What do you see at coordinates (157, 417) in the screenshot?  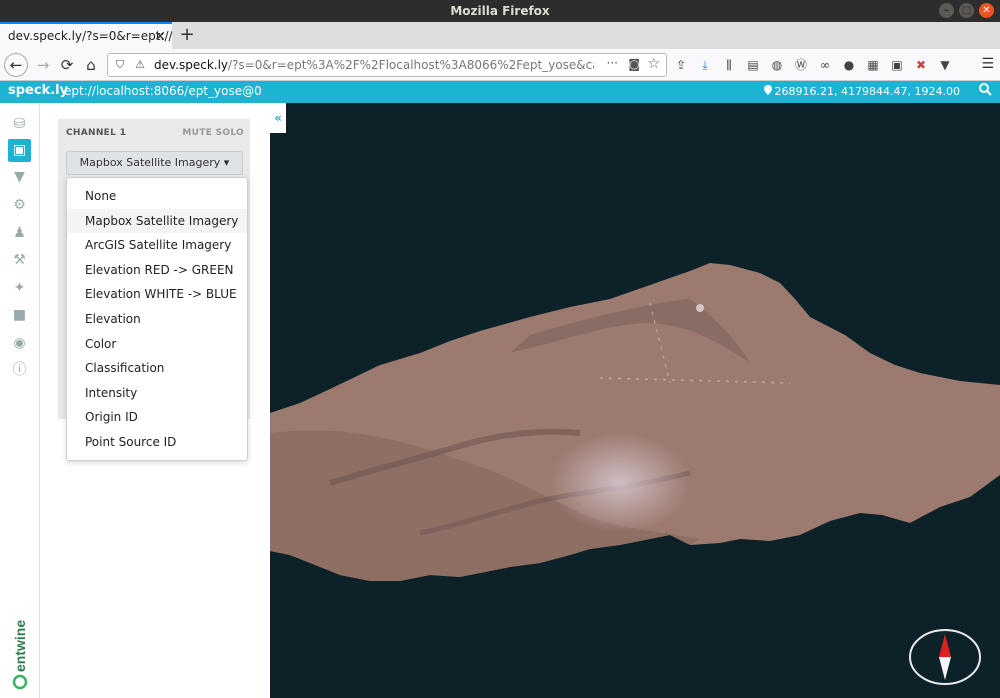 I see `dropdown-option: Origin ID` at bounding box center [157, 417].